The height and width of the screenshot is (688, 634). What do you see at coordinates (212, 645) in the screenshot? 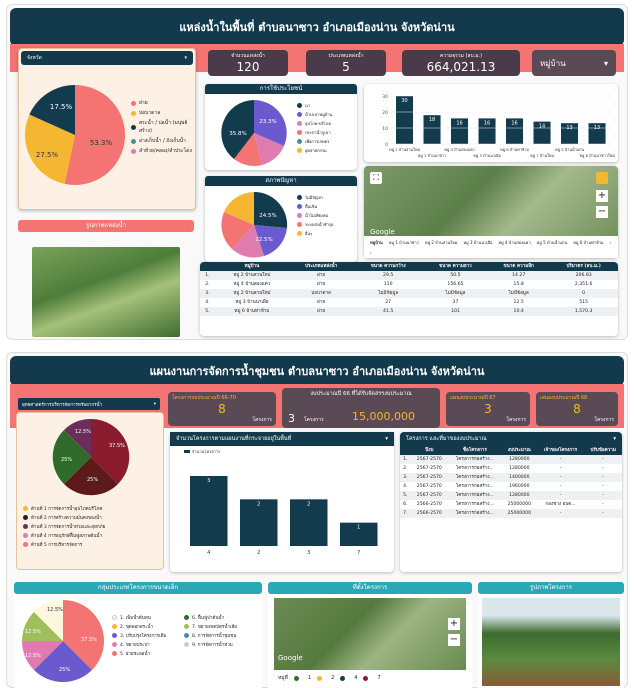
I see `legend-item: 9. การจัดการน้ำท่วม` at bounding box center [212, 645].